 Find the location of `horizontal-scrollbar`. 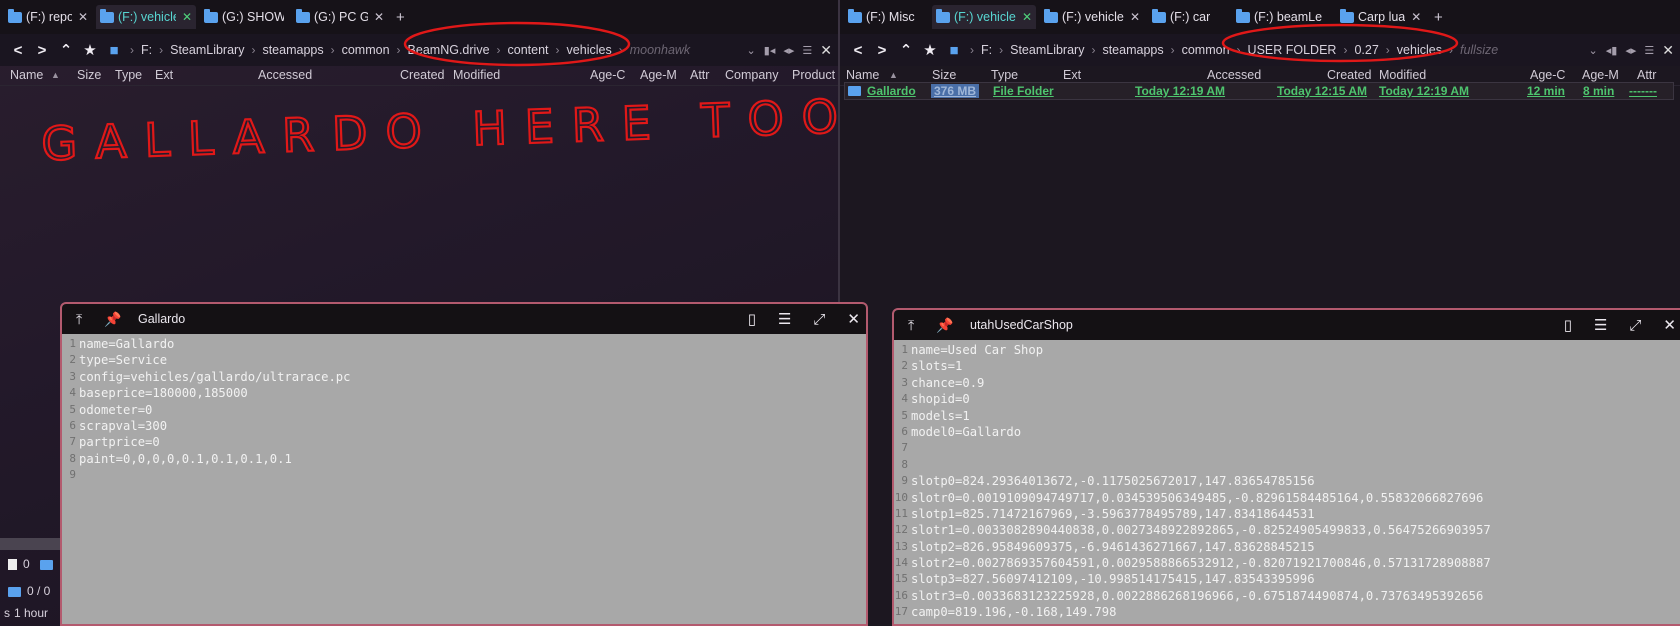

horizontal-scrollbar is located at coordinates (30, 544).